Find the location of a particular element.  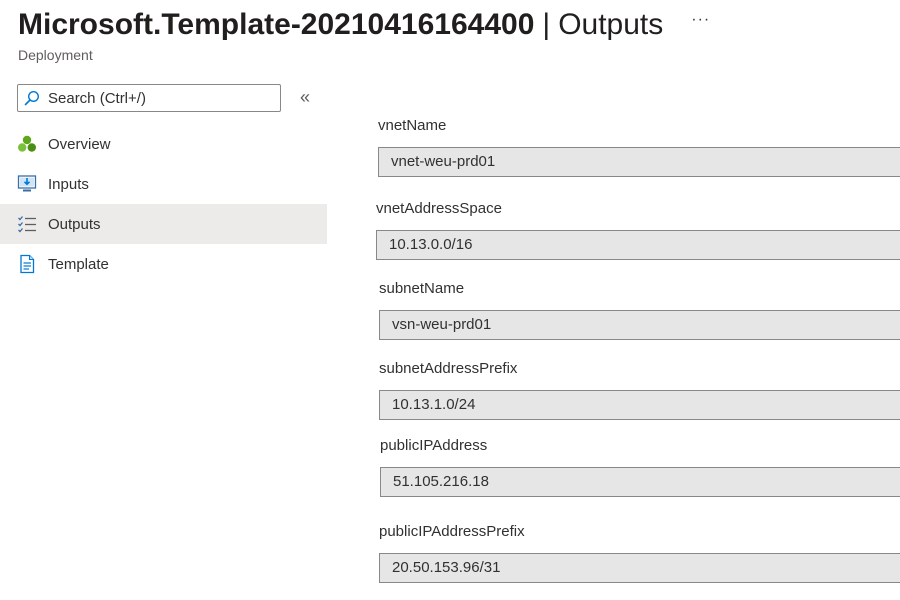

inputs-icon is located at coordinates (27, 184).